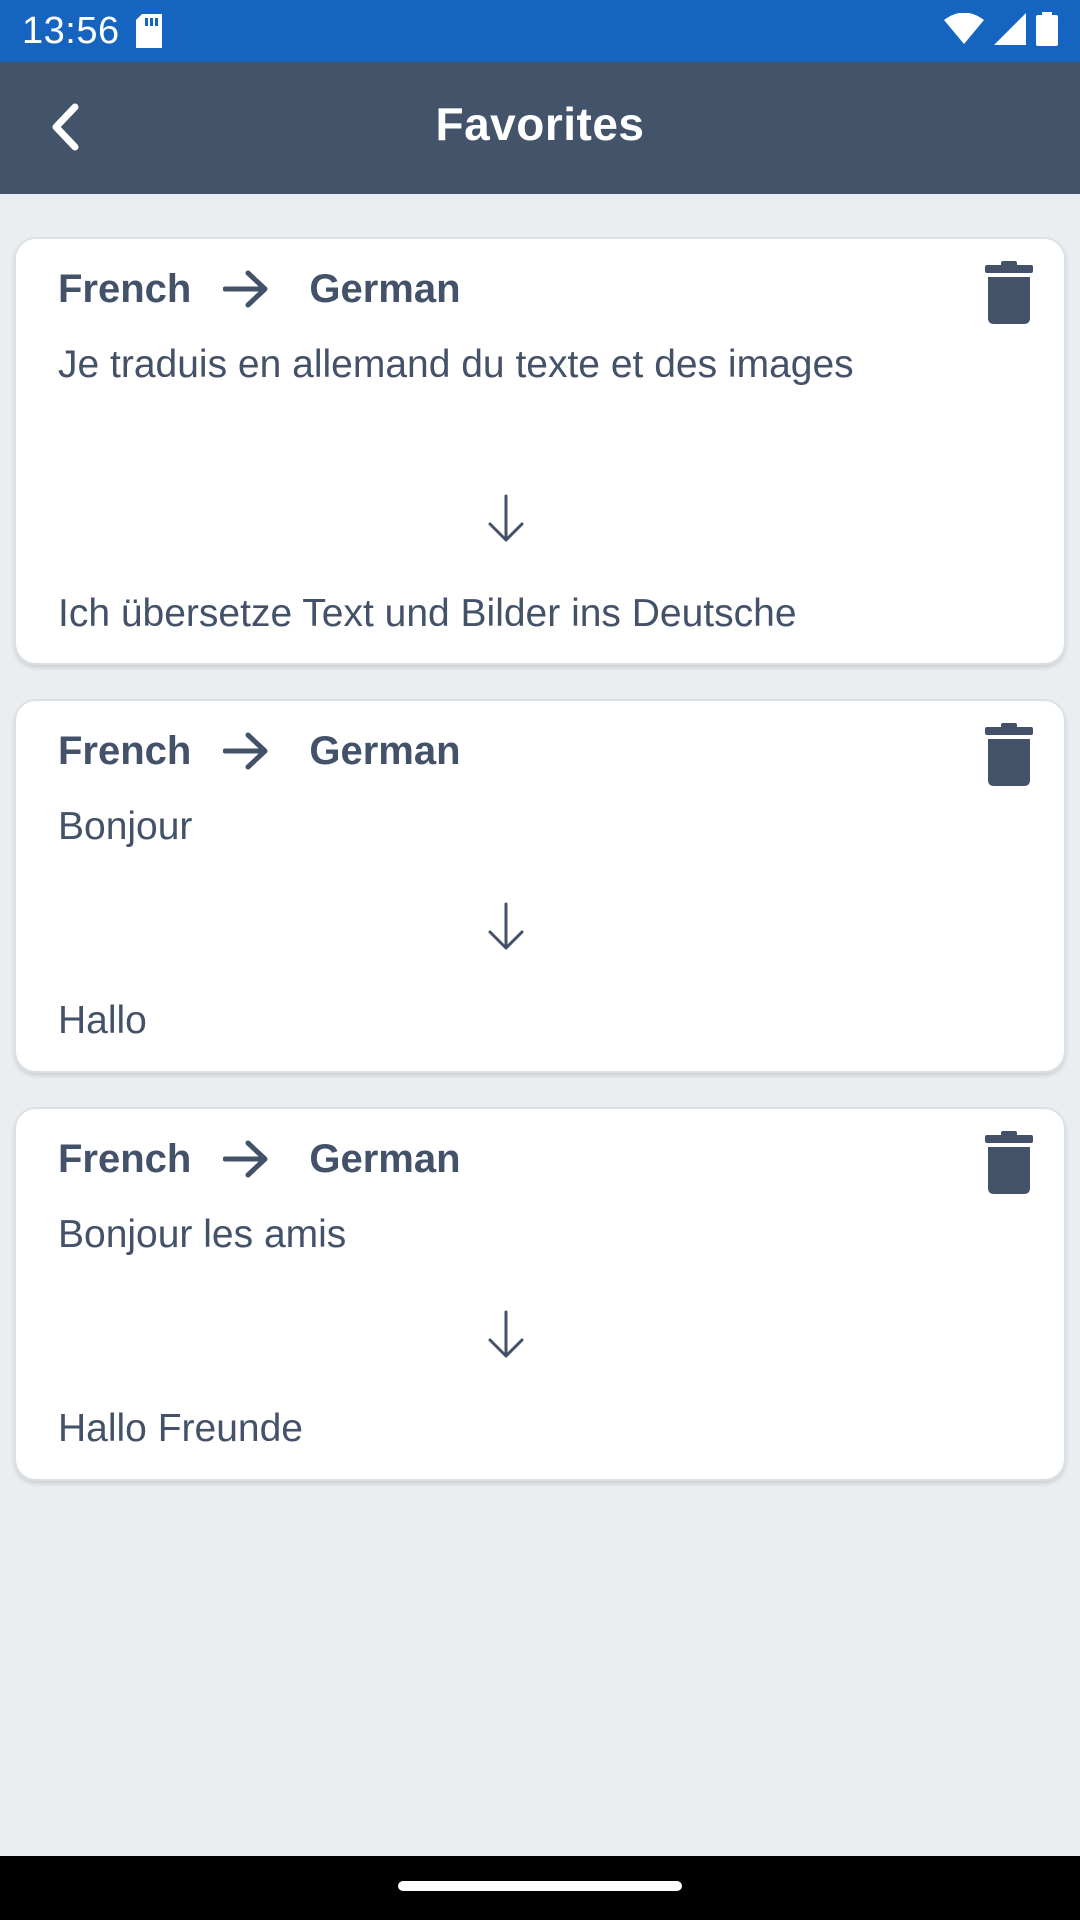 Image resolution: width=1080 pixels, height=1920 pixels. What do you see at coordinates (71, 30) in the screenshot?
I see `status-time: 13:56` at bounding box center [71, 30].